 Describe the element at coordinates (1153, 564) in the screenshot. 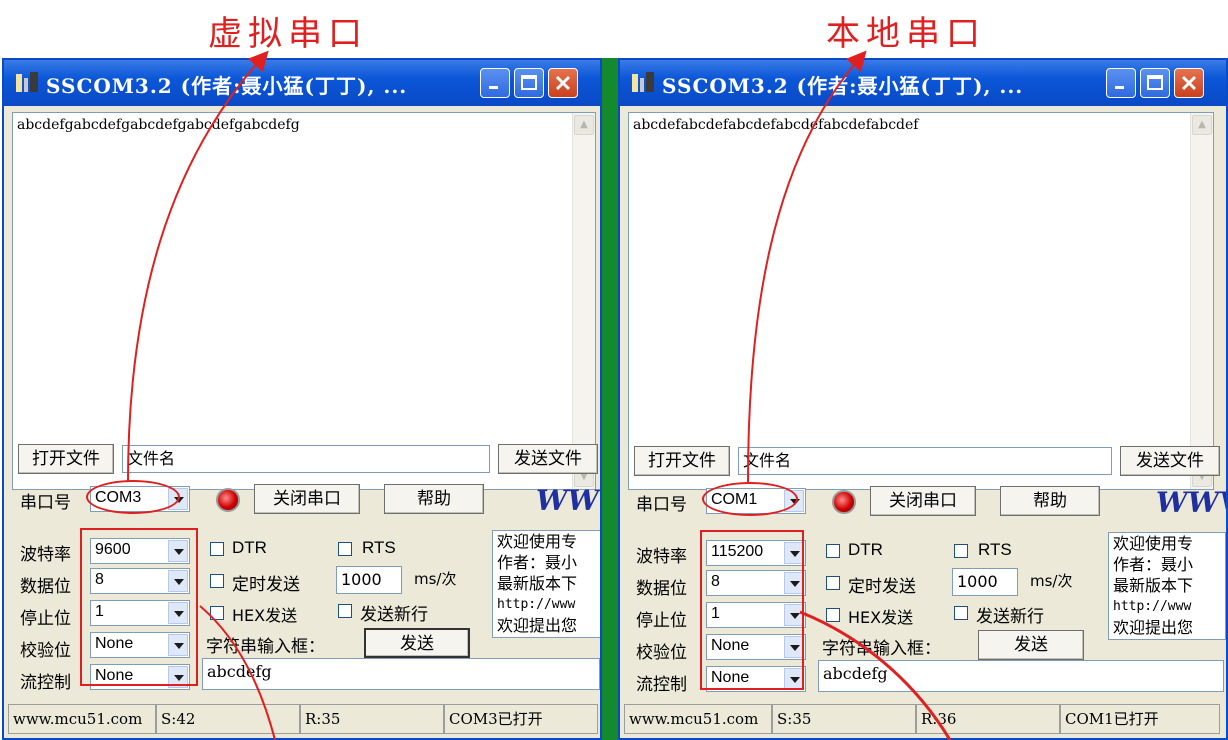

I see `welcome-line: 作者：聂小` at that location.